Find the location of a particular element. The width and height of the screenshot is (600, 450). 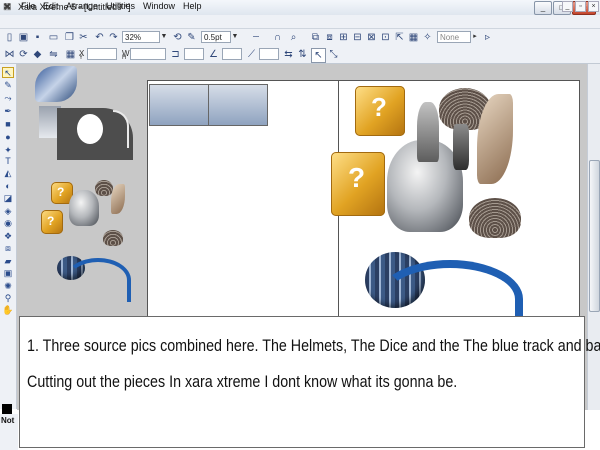

track-image is located at coordinates (98, 280).